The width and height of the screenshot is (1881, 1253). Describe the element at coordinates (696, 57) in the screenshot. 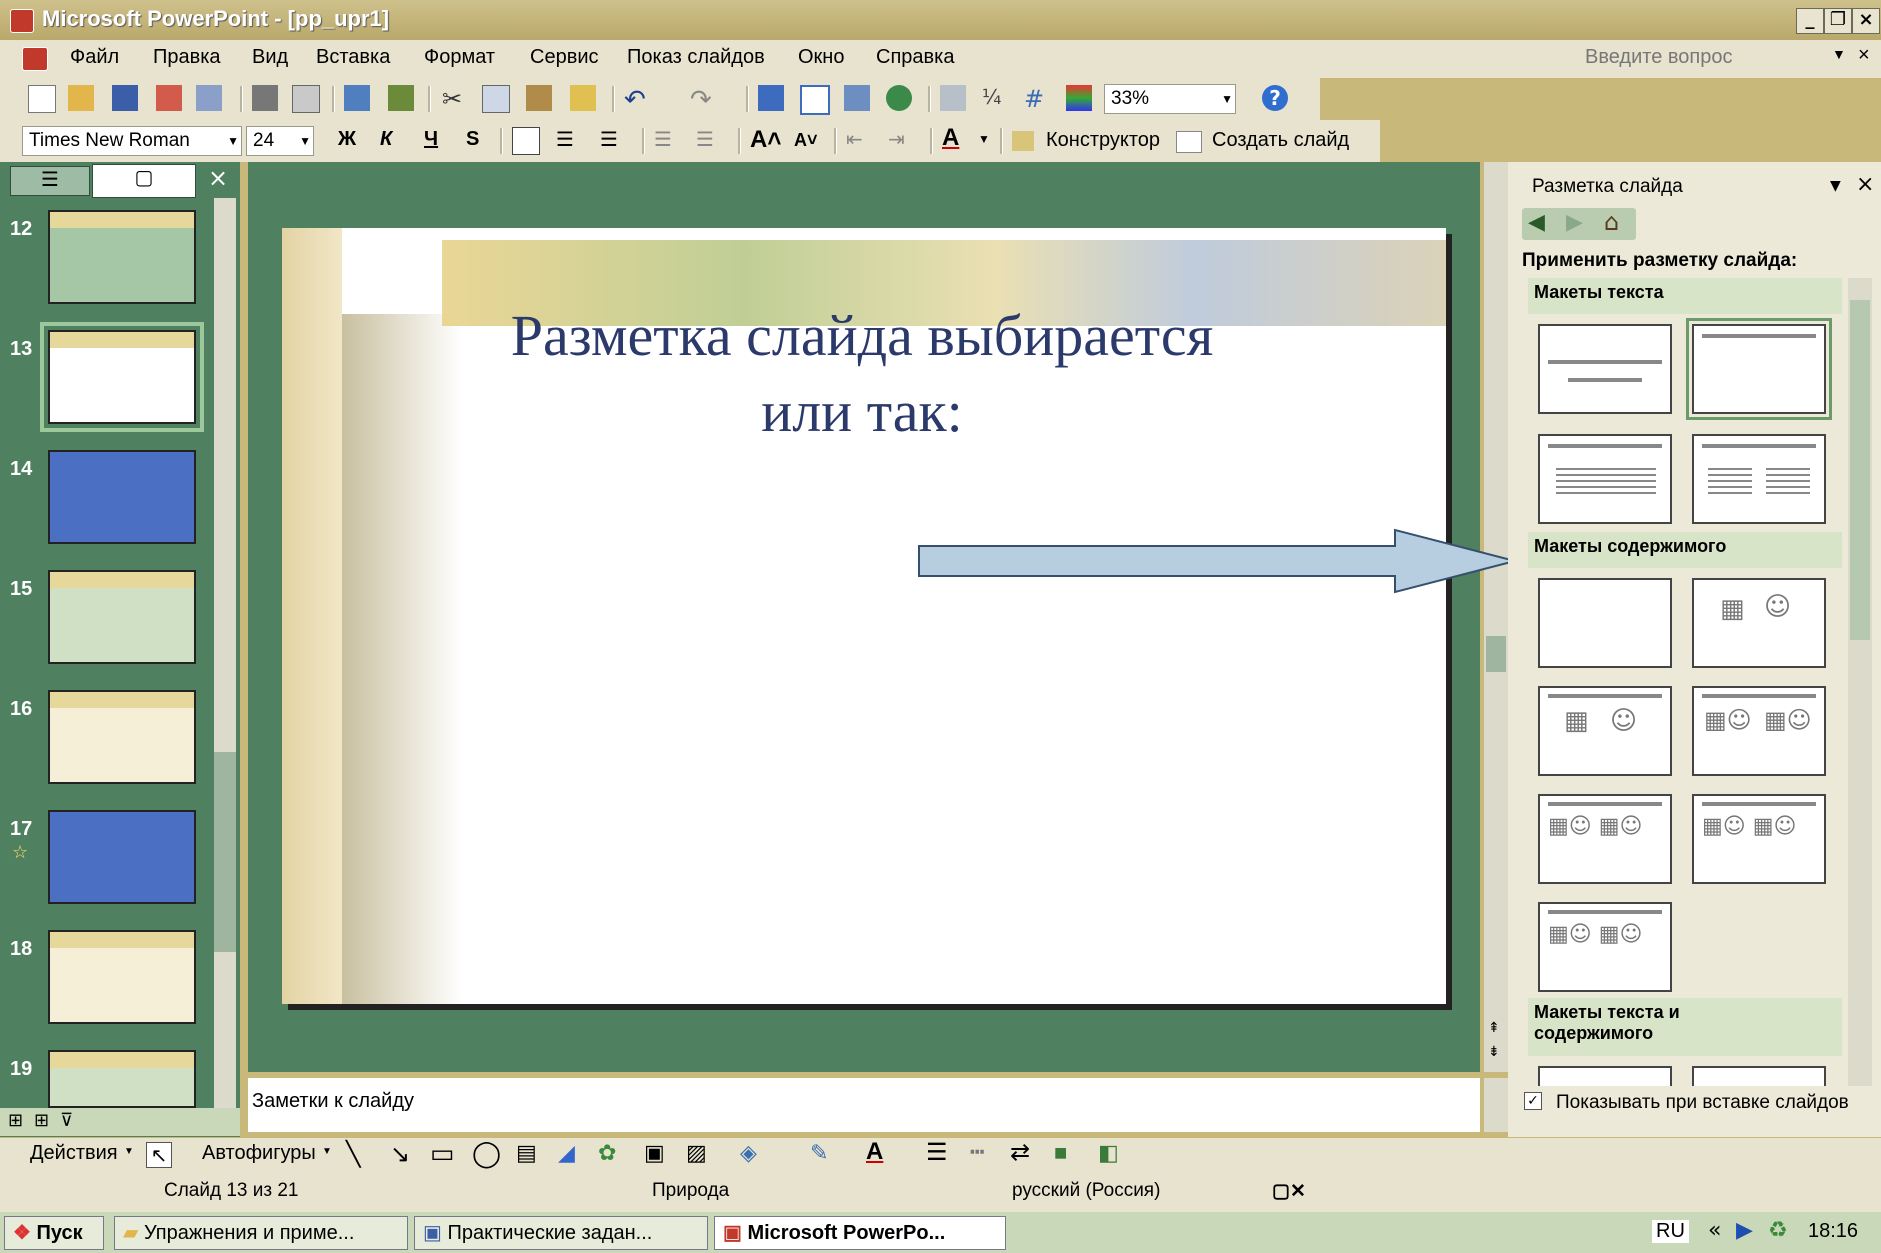

I see `menu-slideshow: Показ слайдов` at that location.